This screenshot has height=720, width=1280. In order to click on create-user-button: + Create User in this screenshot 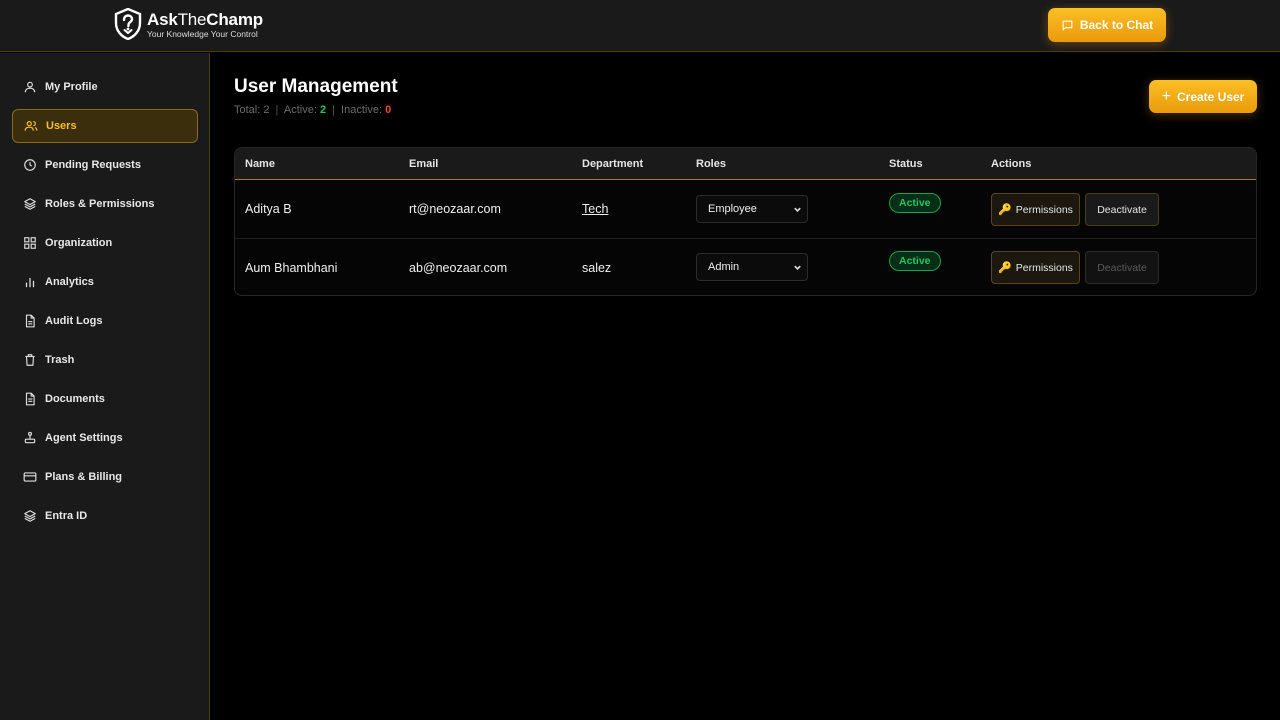, I will do `click(1203, 96)`.